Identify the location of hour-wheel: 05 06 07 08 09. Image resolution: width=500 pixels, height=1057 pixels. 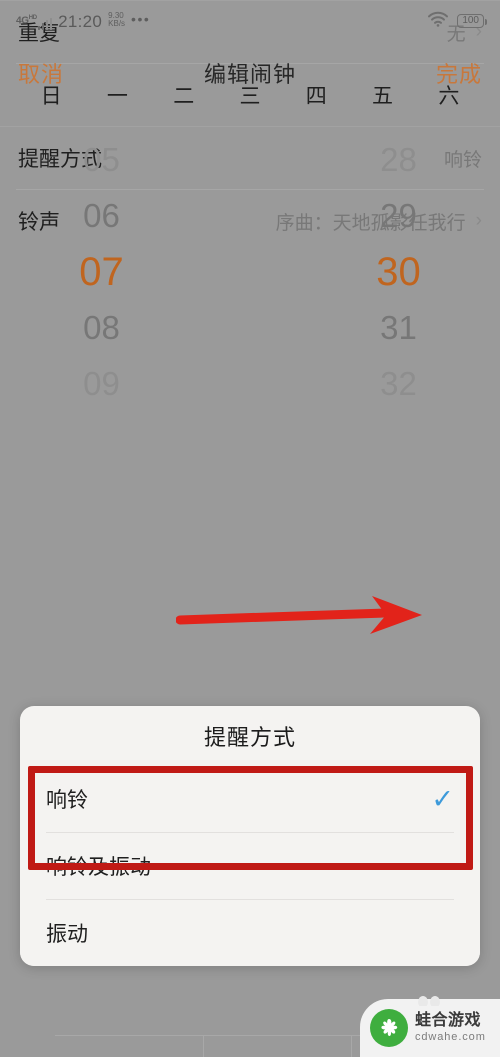
(101, 272).